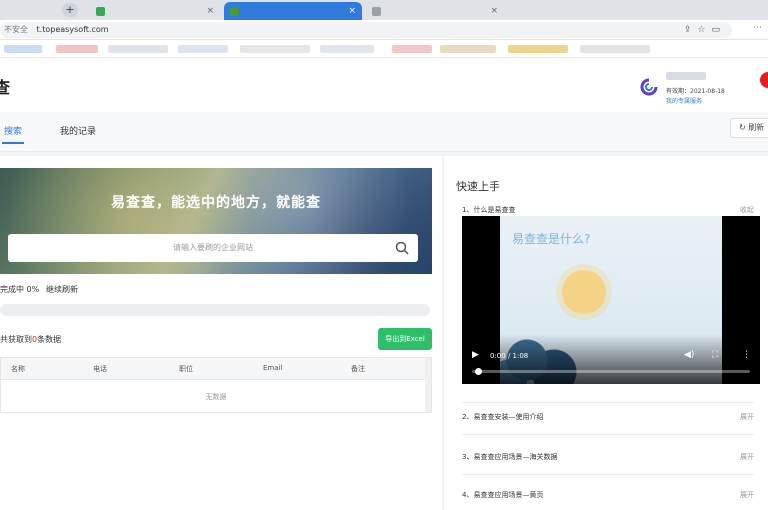 The image size is (768, 510). Describe the element at coordinates (405, 339) in the screenshot. I see `export-excel-button: 导出到Excel` at that location.